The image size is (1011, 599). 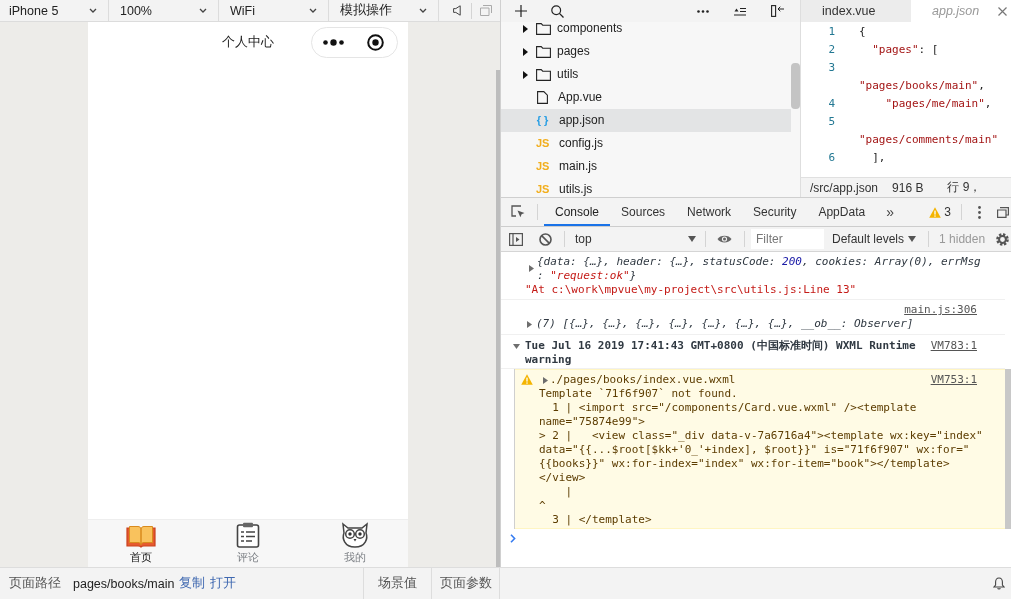 I want to click on tab-bar-item: 评论, so click(x=248, y=543).